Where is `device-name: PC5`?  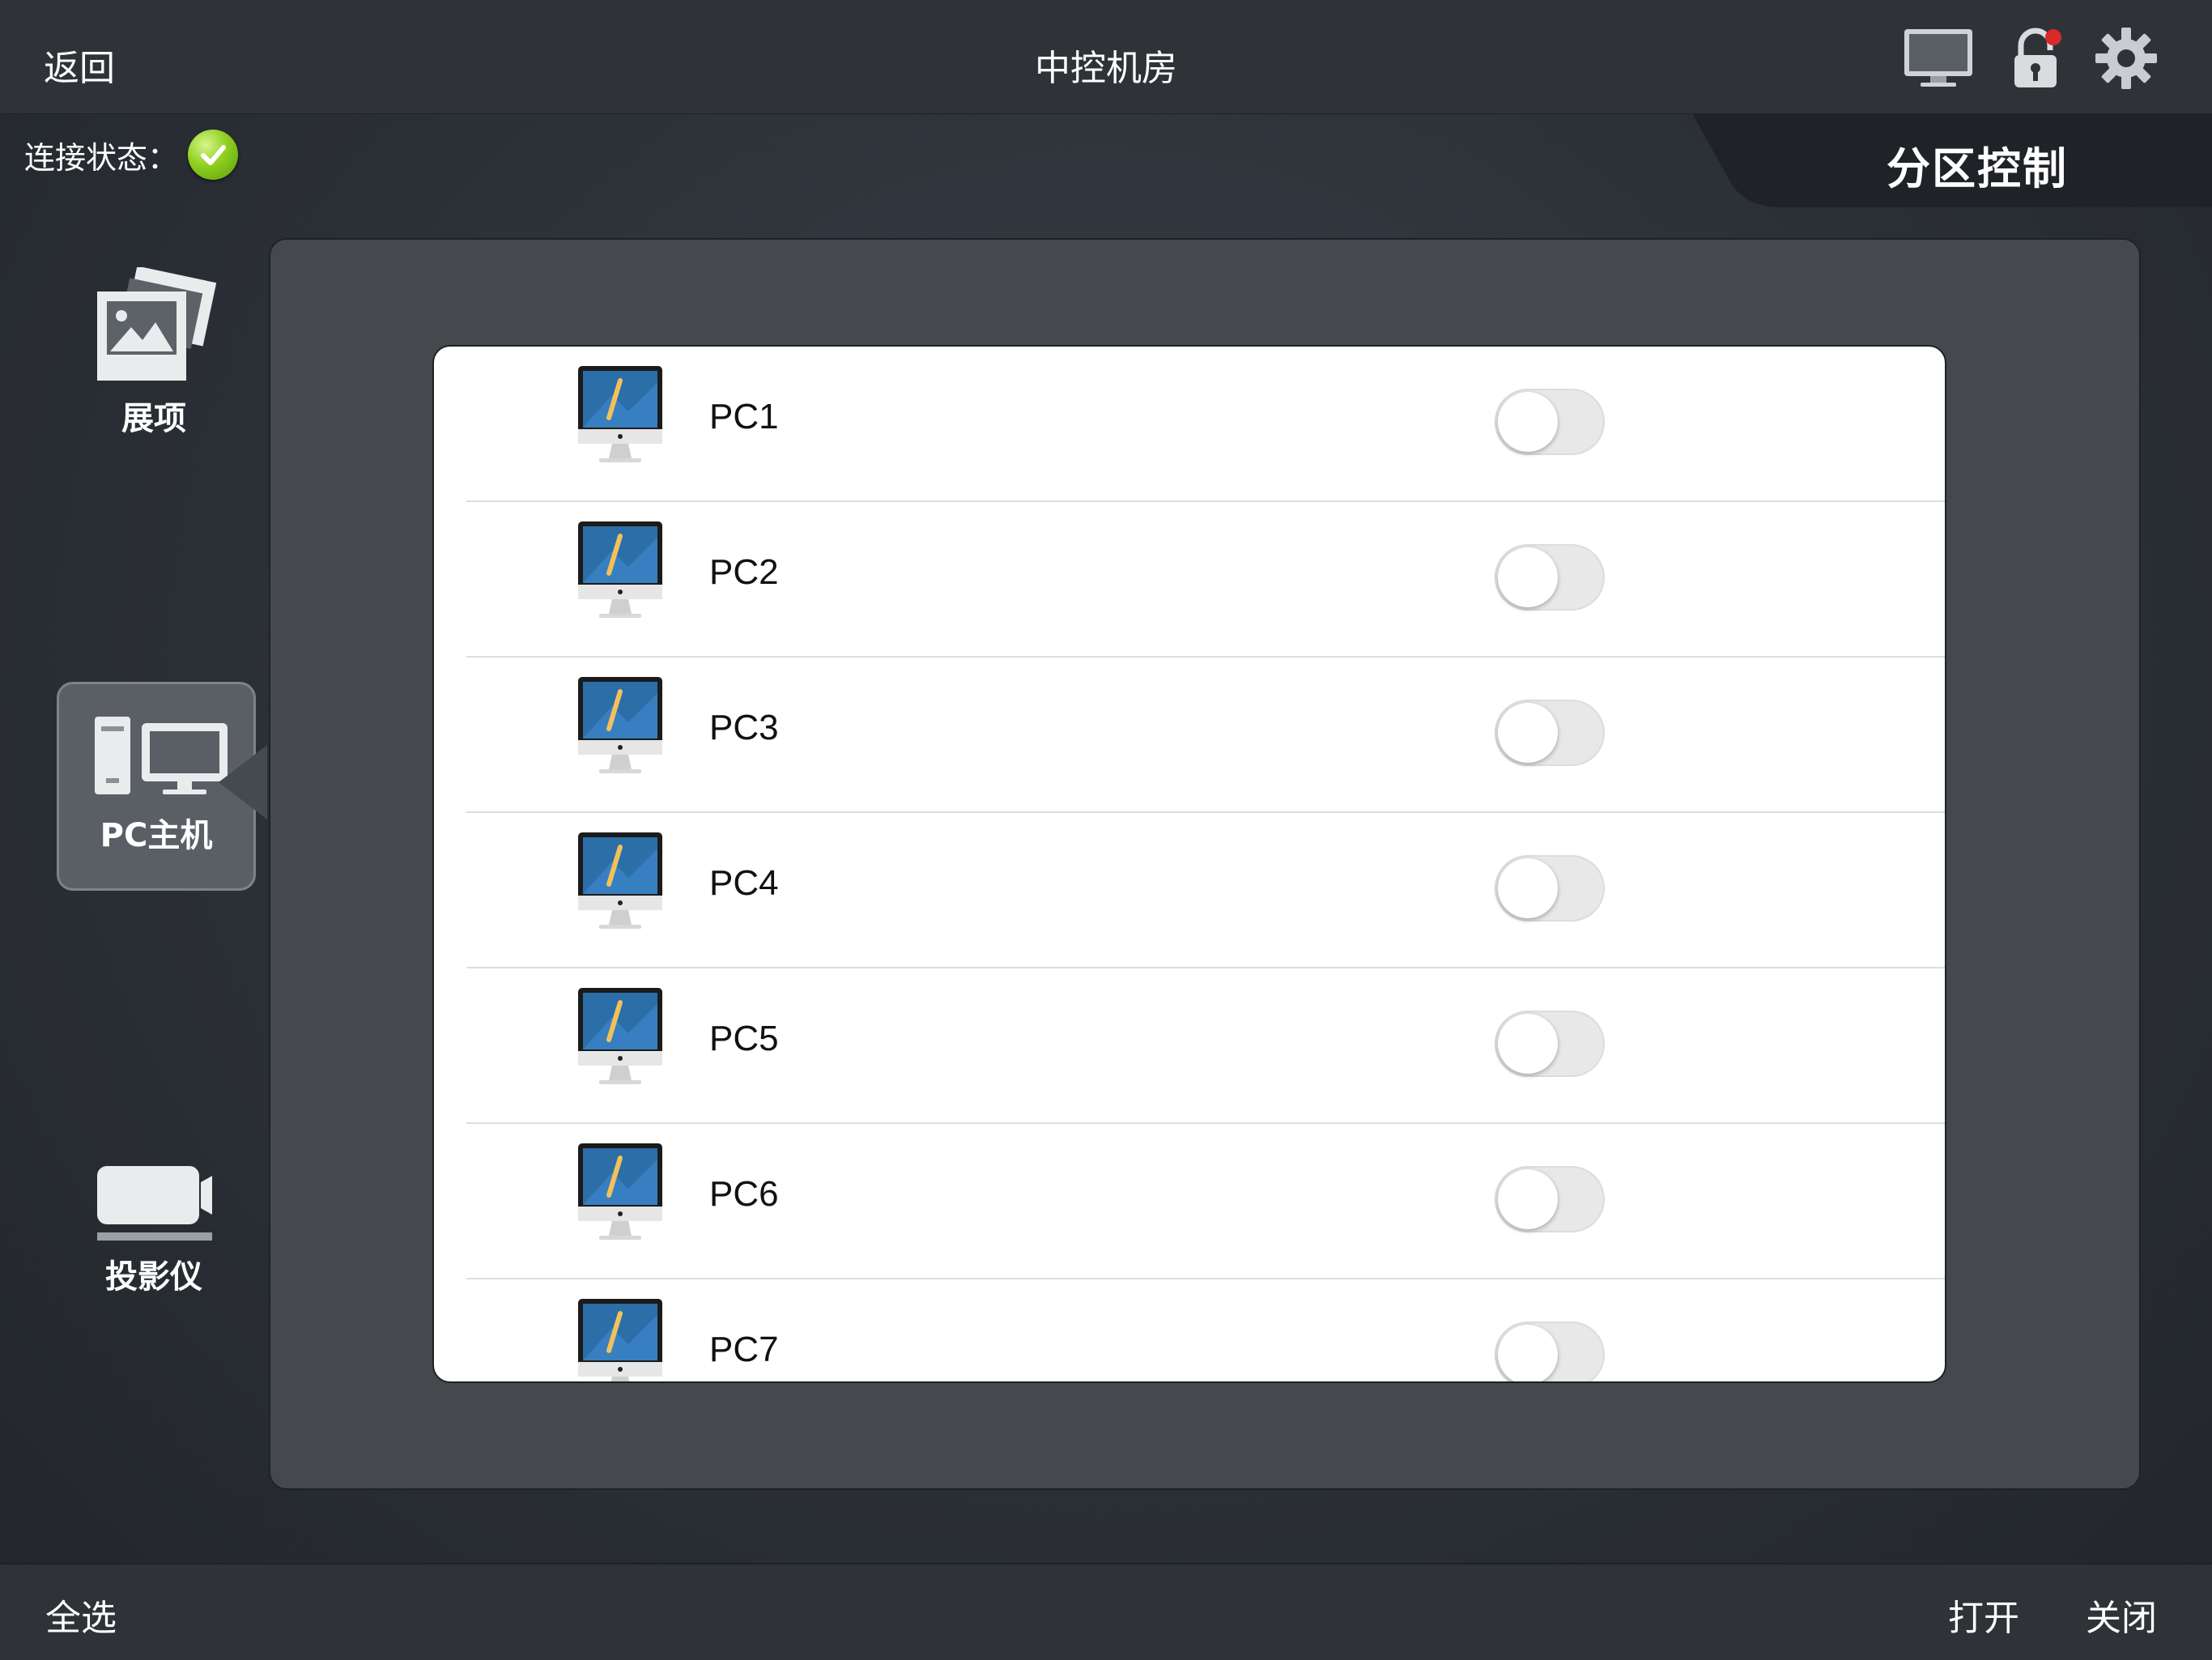 device-name: PC5 is located at coordinates (744, 1039).